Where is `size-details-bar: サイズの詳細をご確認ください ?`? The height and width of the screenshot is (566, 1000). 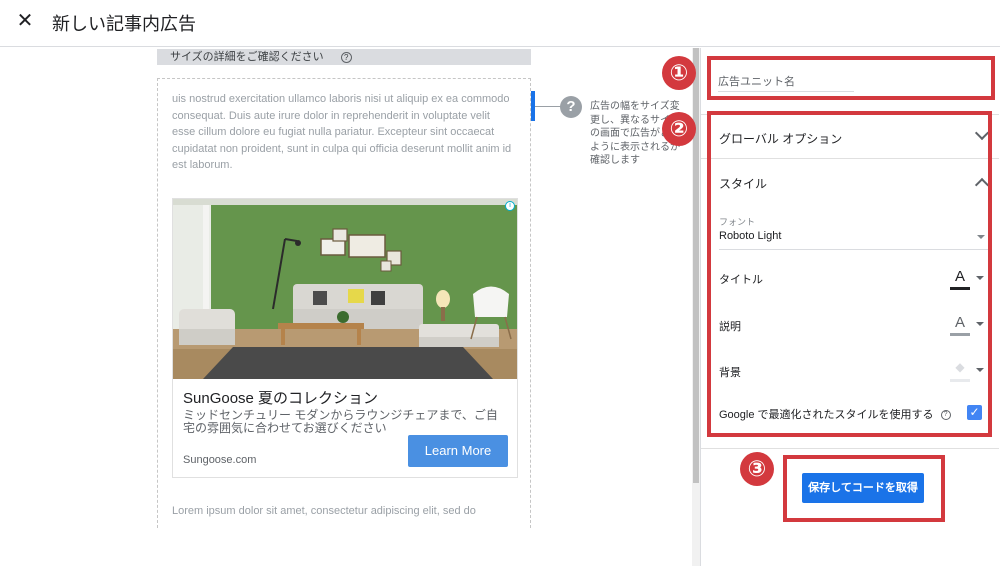
size-details-bar: サイズの詳細をご確認ください ? is located at coordinates (344, 57).